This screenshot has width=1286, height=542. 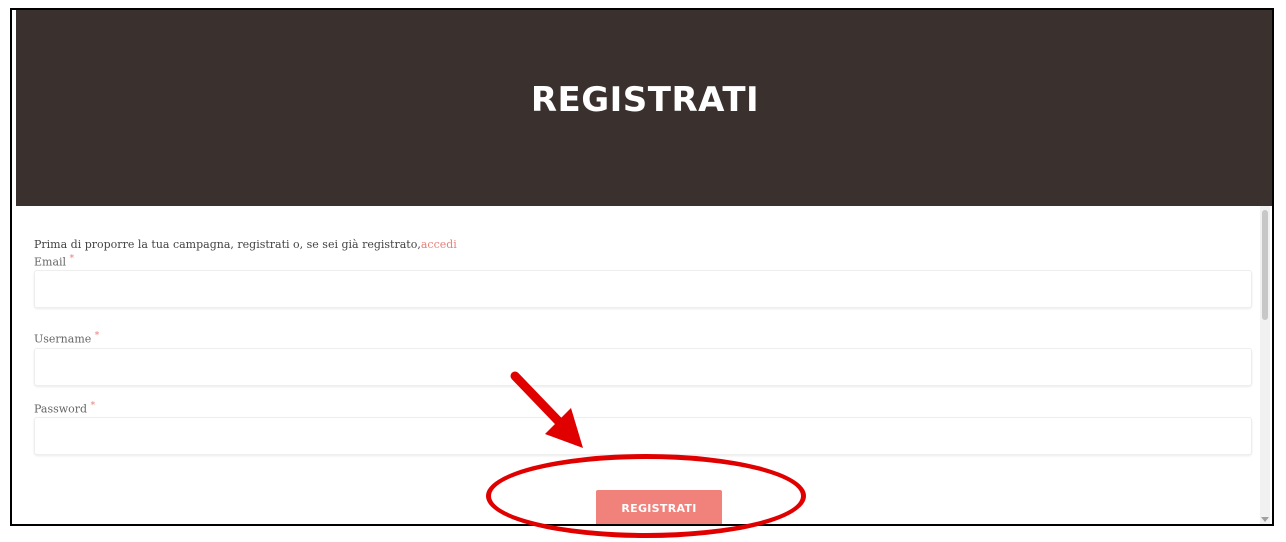 What do you see at coordinates (1265, 265) in the screenshot?
I see `scrollbar-thumb` at bounding box center [1265, 265].